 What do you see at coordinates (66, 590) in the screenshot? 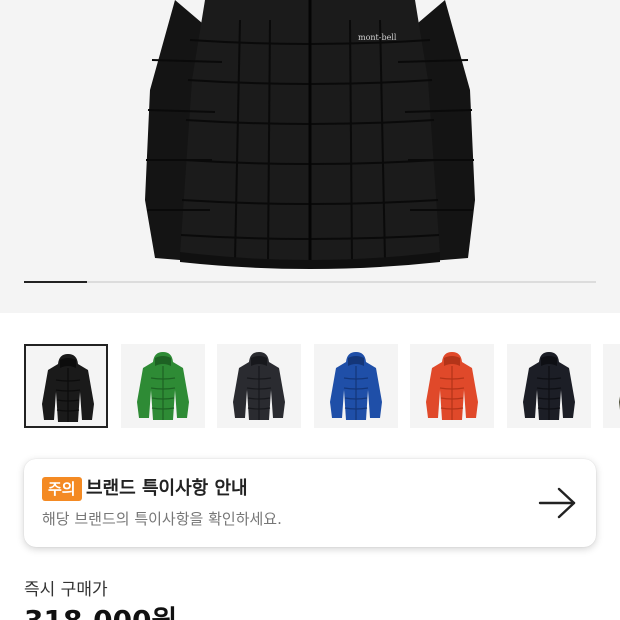
I see `instant-buy-price-label: 즉시 구매가` at bounding box center [66, 590].